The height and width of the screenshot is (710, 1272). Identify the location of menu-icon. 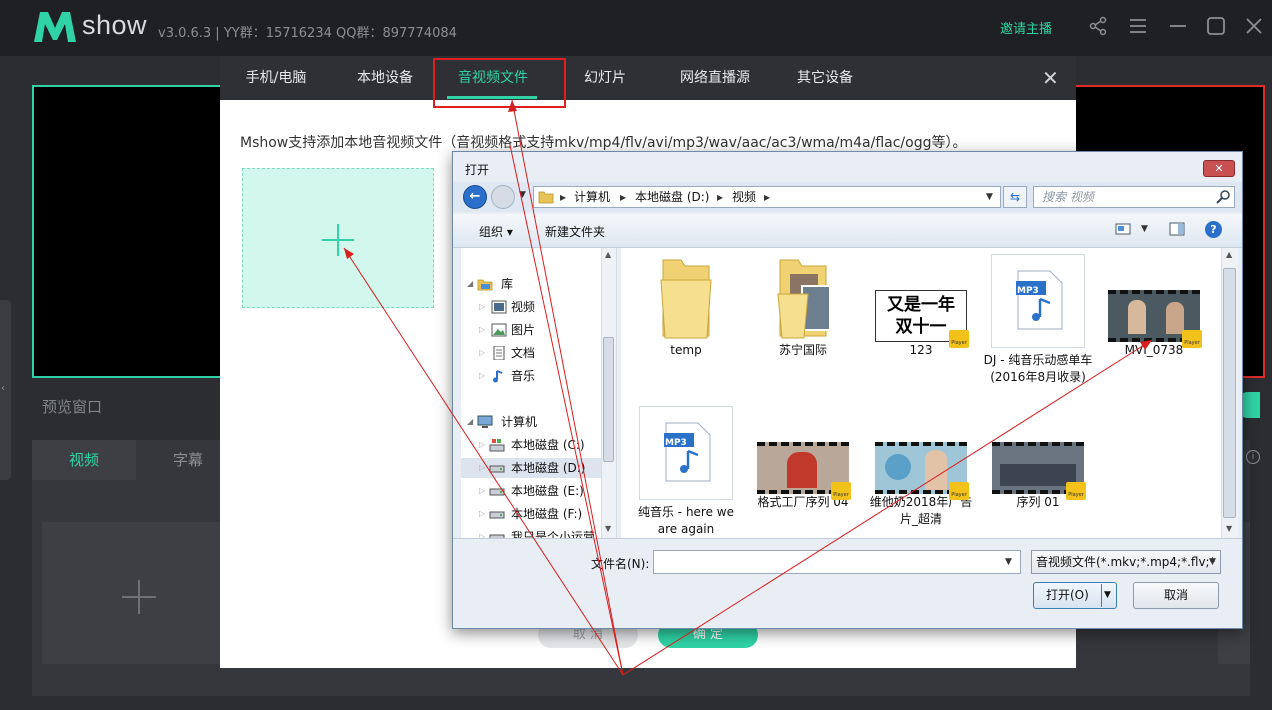
(1138, 26).